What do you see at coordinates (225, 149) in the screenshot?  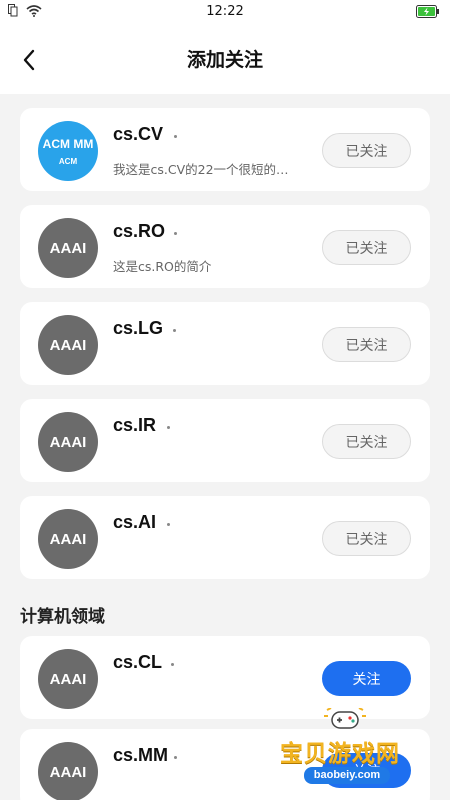 I see `followed-card-cs-cv: ACM MM ACM cs.CV 我这是cs.CV的22一个很短的… 已关注` at bounding box center [225, 149].